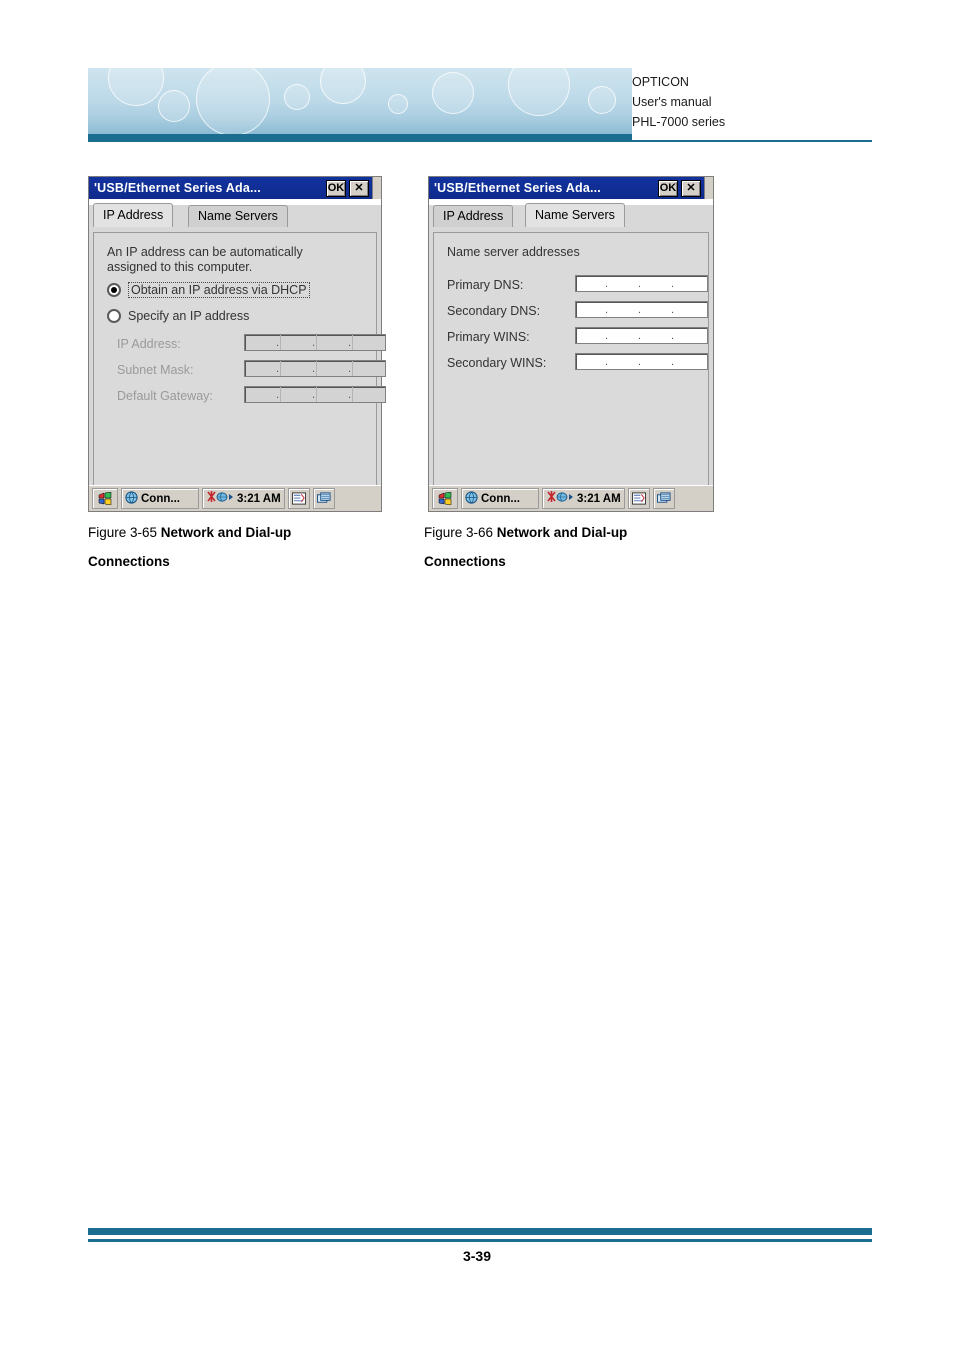  I want to click on header-identification: OPTICON User's manual PHL-7000 series, so click(752, 104).